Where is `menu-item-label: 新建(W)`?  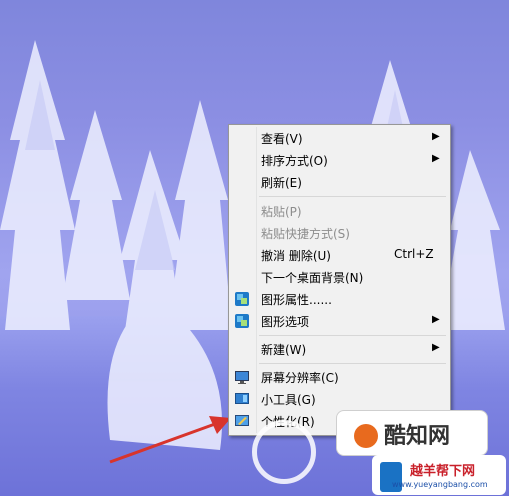
menu-item-label: 新建(W) is located at coordinates (284, 350).